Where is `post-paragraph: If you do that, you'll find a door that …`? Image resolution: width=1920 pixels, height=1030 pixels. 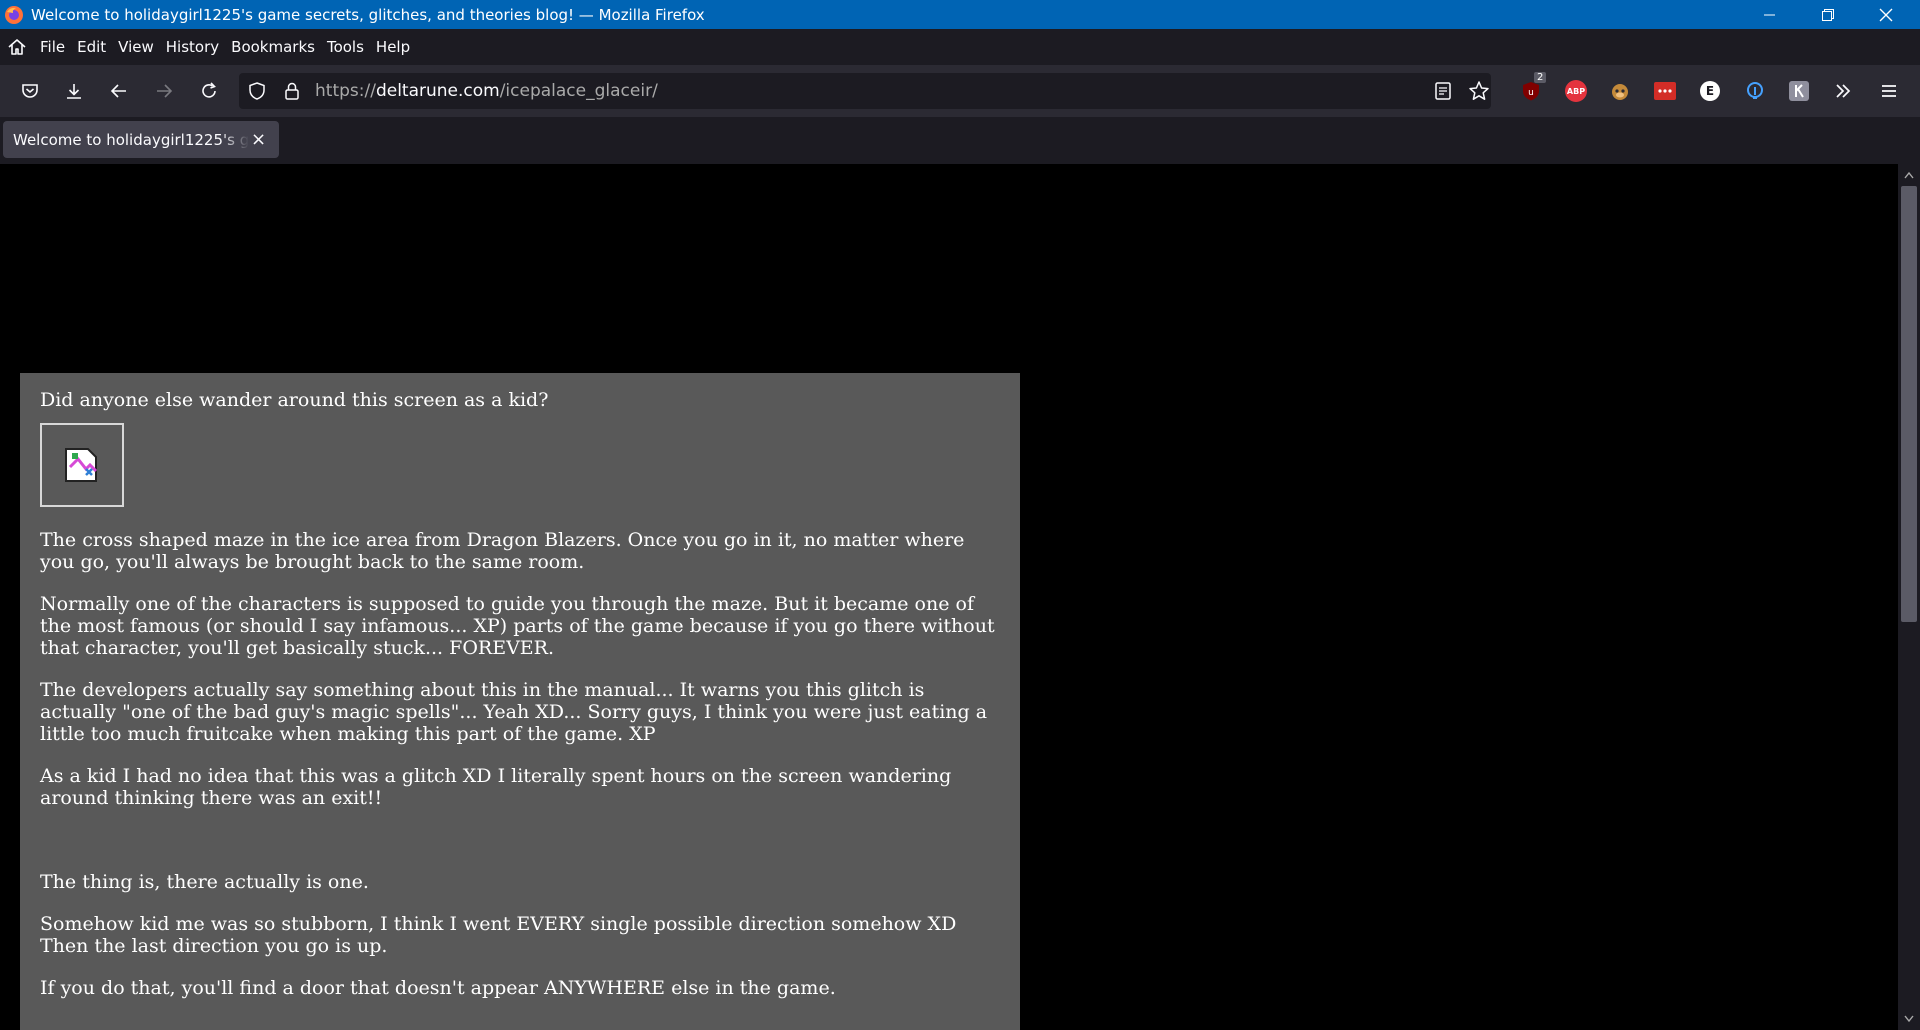
post-paragraph: If you do that, you'll find a door that … is located at coordinates (438, 988).